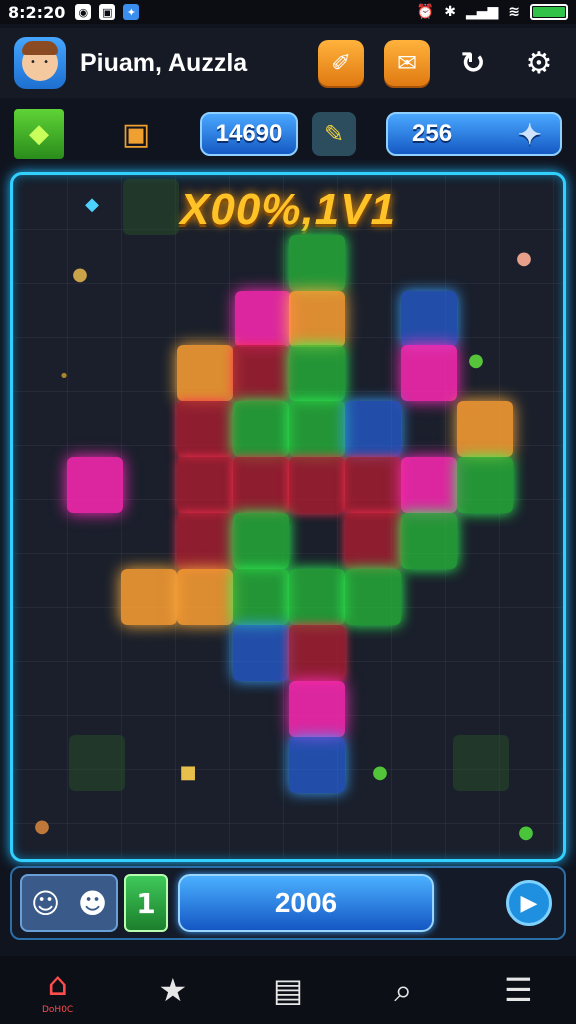 The image size is (576, 1024). What do you see at coordinates (164, 62) in the screenshot?
I see `page-title: Piuam, Auzzla` at bounding box center [164, 62].